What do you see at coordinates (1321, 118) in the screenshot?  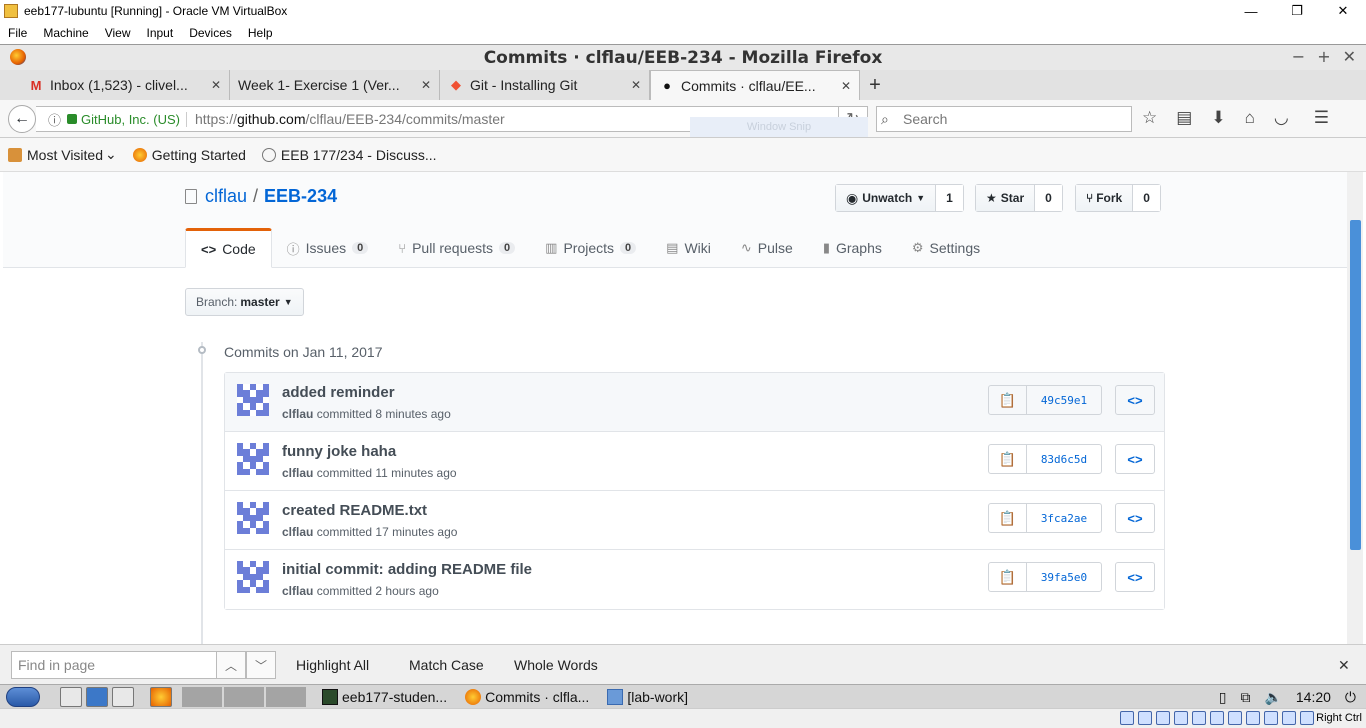 I see `menu-icon: ☰` at bounding box center [1321, 118].